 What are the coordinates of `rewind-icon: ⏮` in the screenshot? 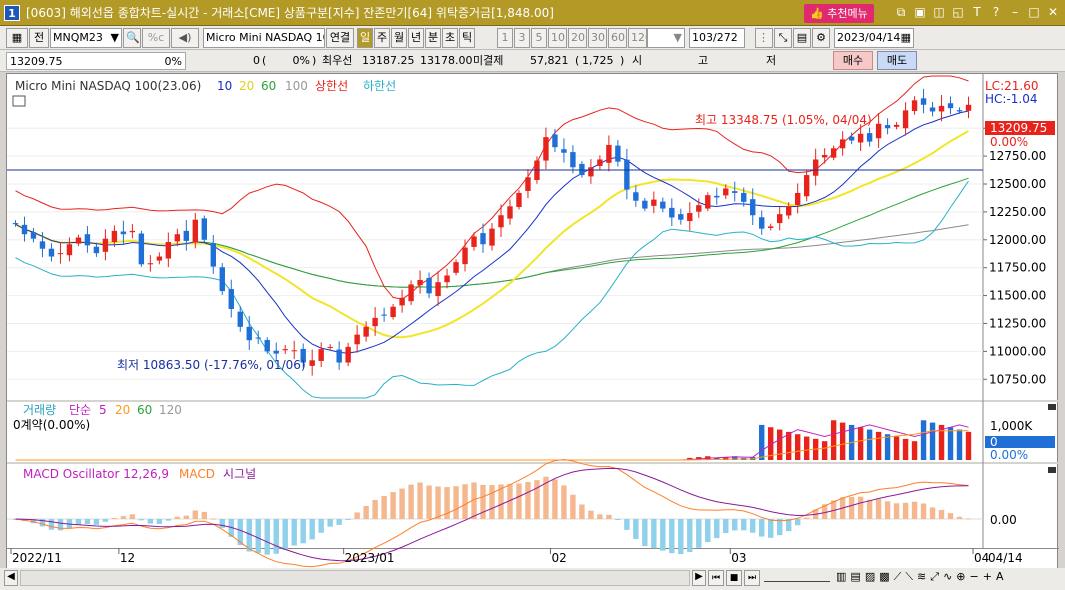 It's located at (716, 578).